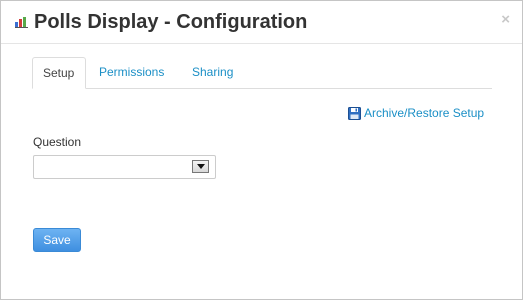  Describe the element at coordinates (505, 20) in the screenshot. I see `close-icon: ×` at that location.